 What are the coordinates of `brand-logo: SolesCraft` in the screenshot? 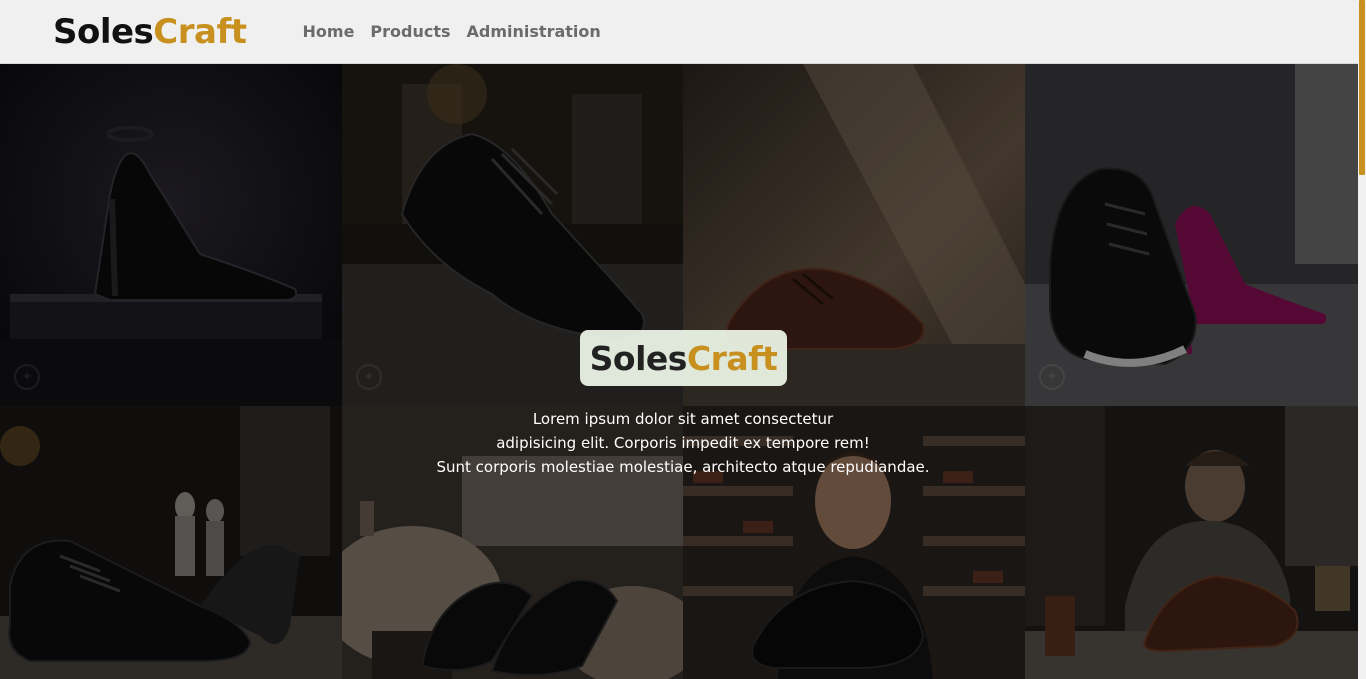 It's located at (150, 32).